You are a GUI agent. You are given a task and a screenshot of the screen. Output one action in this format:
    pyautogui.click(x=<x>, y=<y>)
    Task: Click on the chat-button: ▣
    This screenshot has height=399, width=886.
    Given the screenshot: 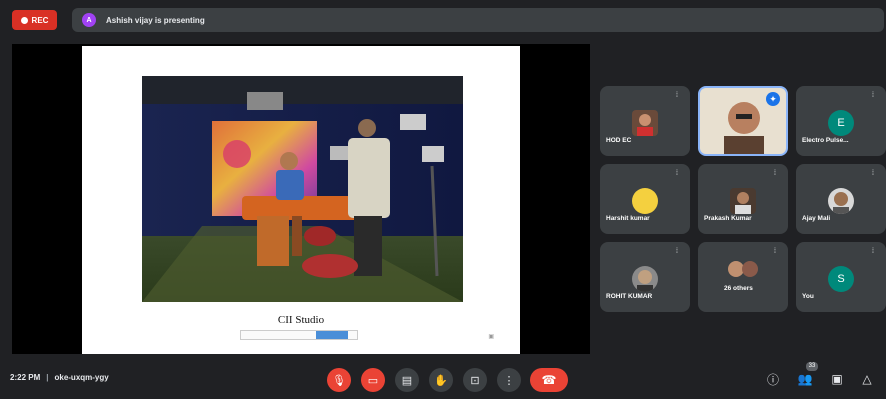 What is the action you would take?
    pyautogui.click(x=837, y=379)
    